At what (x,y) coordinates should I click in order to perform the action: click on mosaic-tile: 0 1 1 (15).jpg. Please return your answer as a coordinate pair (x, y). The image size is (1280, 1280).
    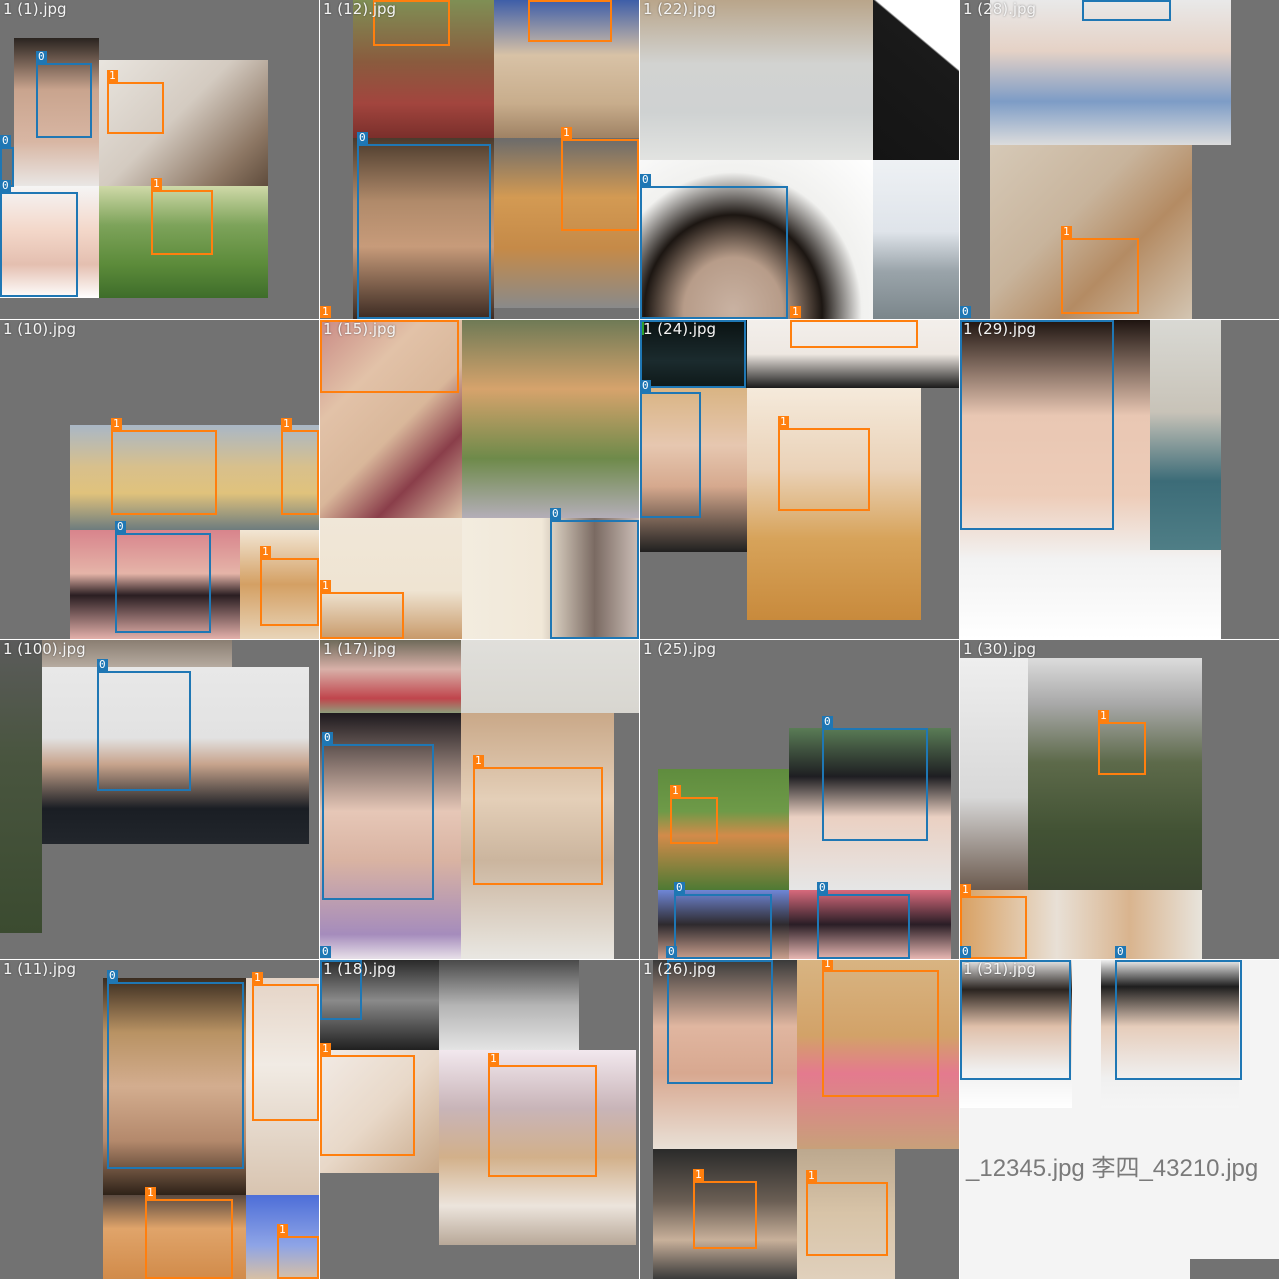
    Looking at the image, I should click on (479, 479).